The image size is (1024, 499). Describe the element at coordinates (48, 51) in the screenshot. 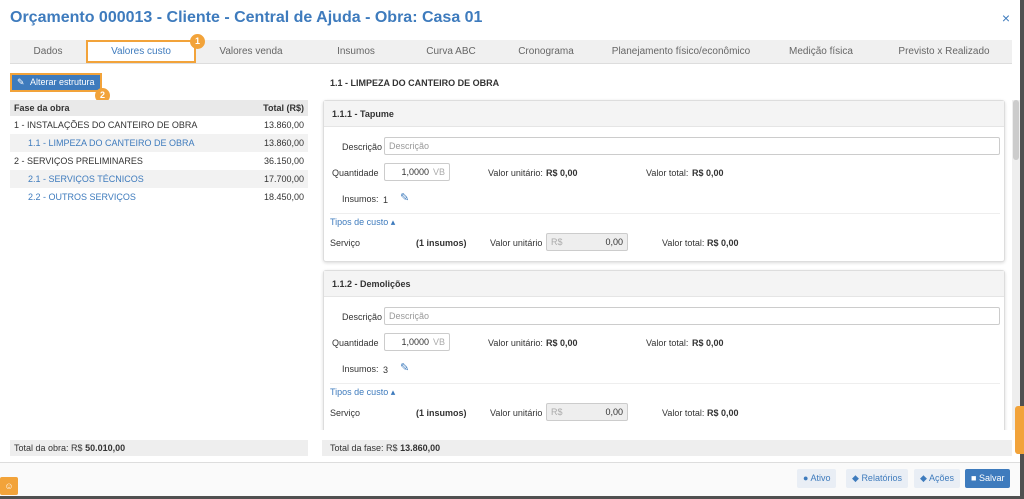

I see `tab-dados: Dados` at that location.